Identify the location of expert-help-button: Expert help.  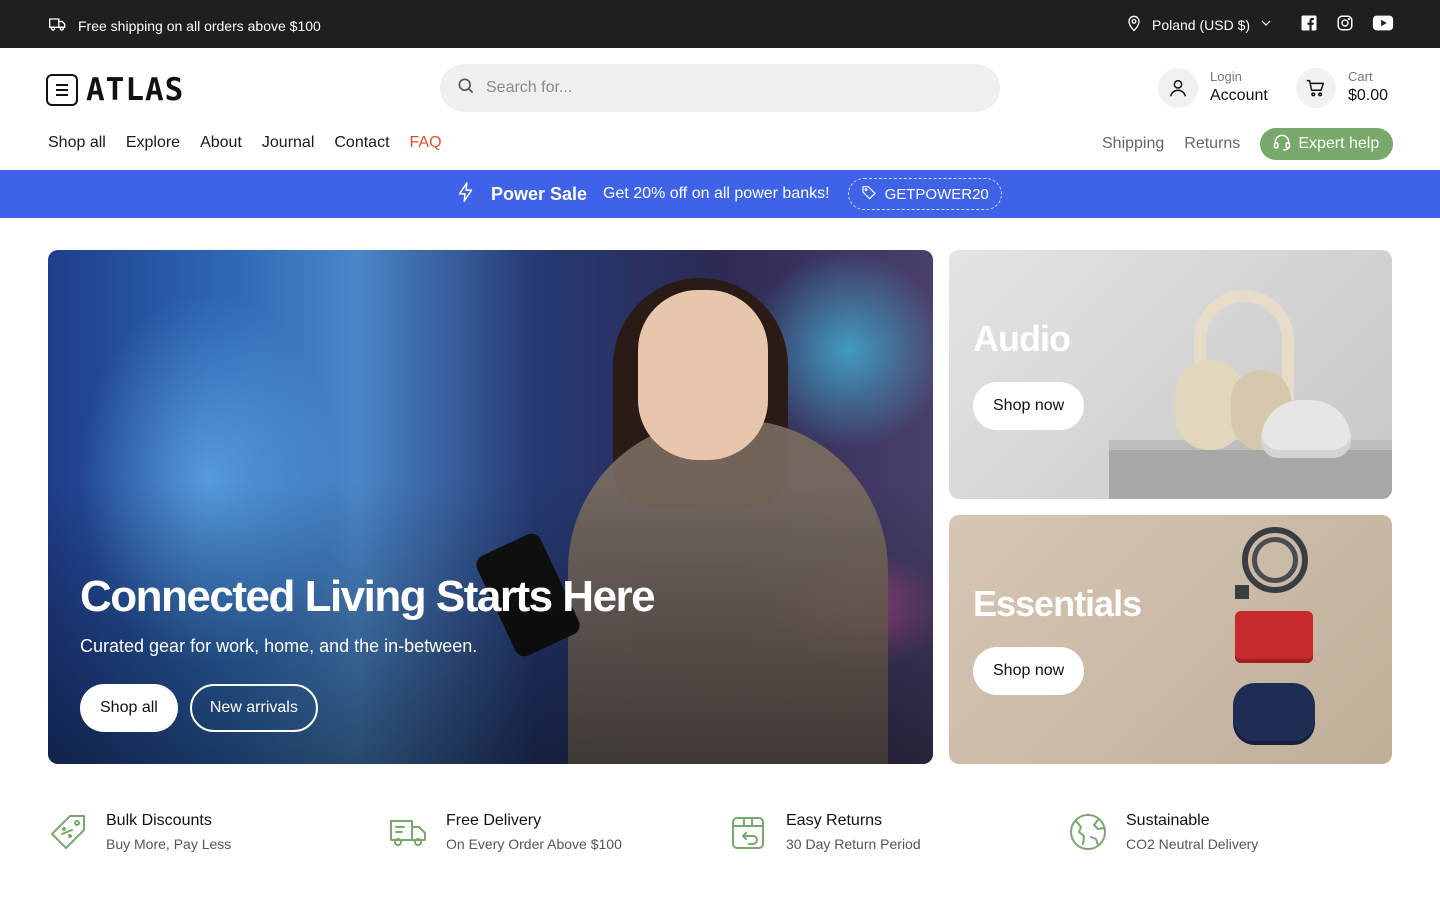
(1327, 144).